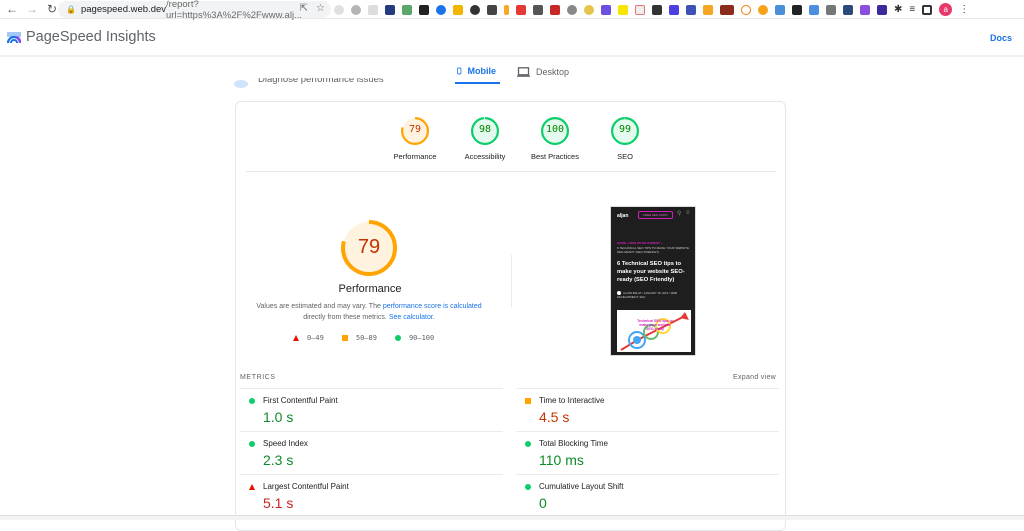 This screenshot has height=531, width=1024. What do you see at coordinates (927, 9) in the screenshot?
I see `side-panel-icon` at bounding box center [927, 9].